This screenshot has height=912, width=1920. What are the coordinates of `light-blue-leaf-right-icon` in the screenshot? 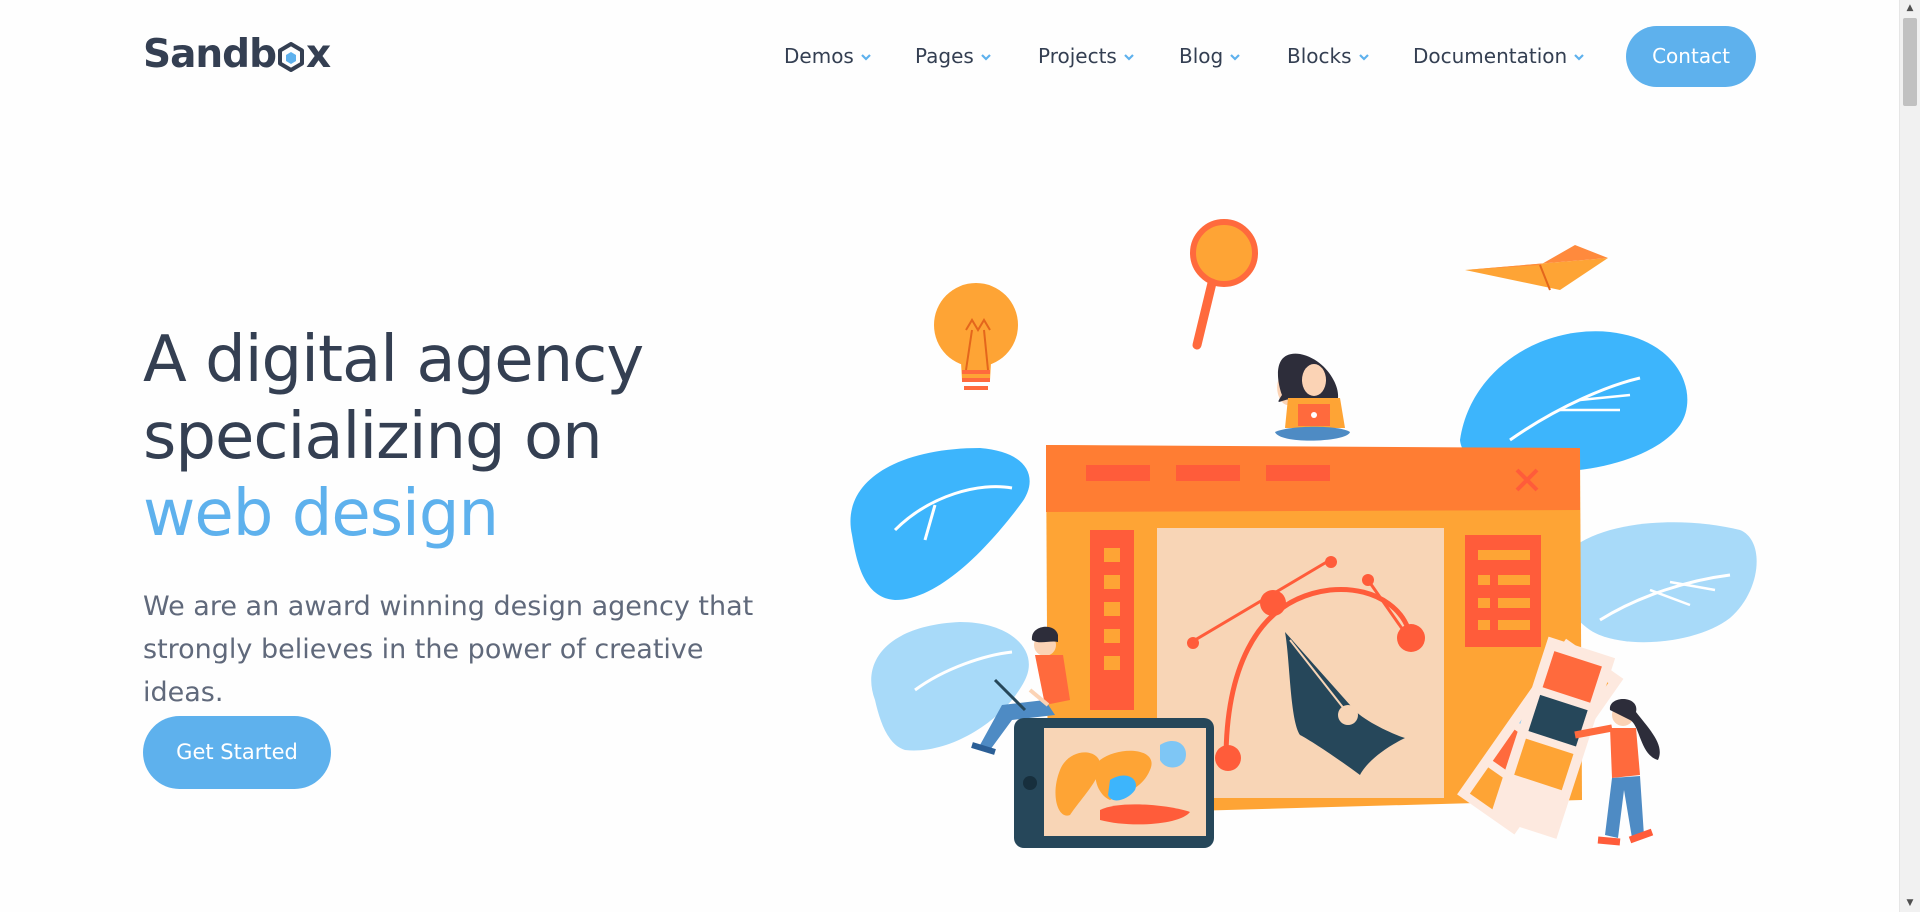 It's located at (1656, 582).